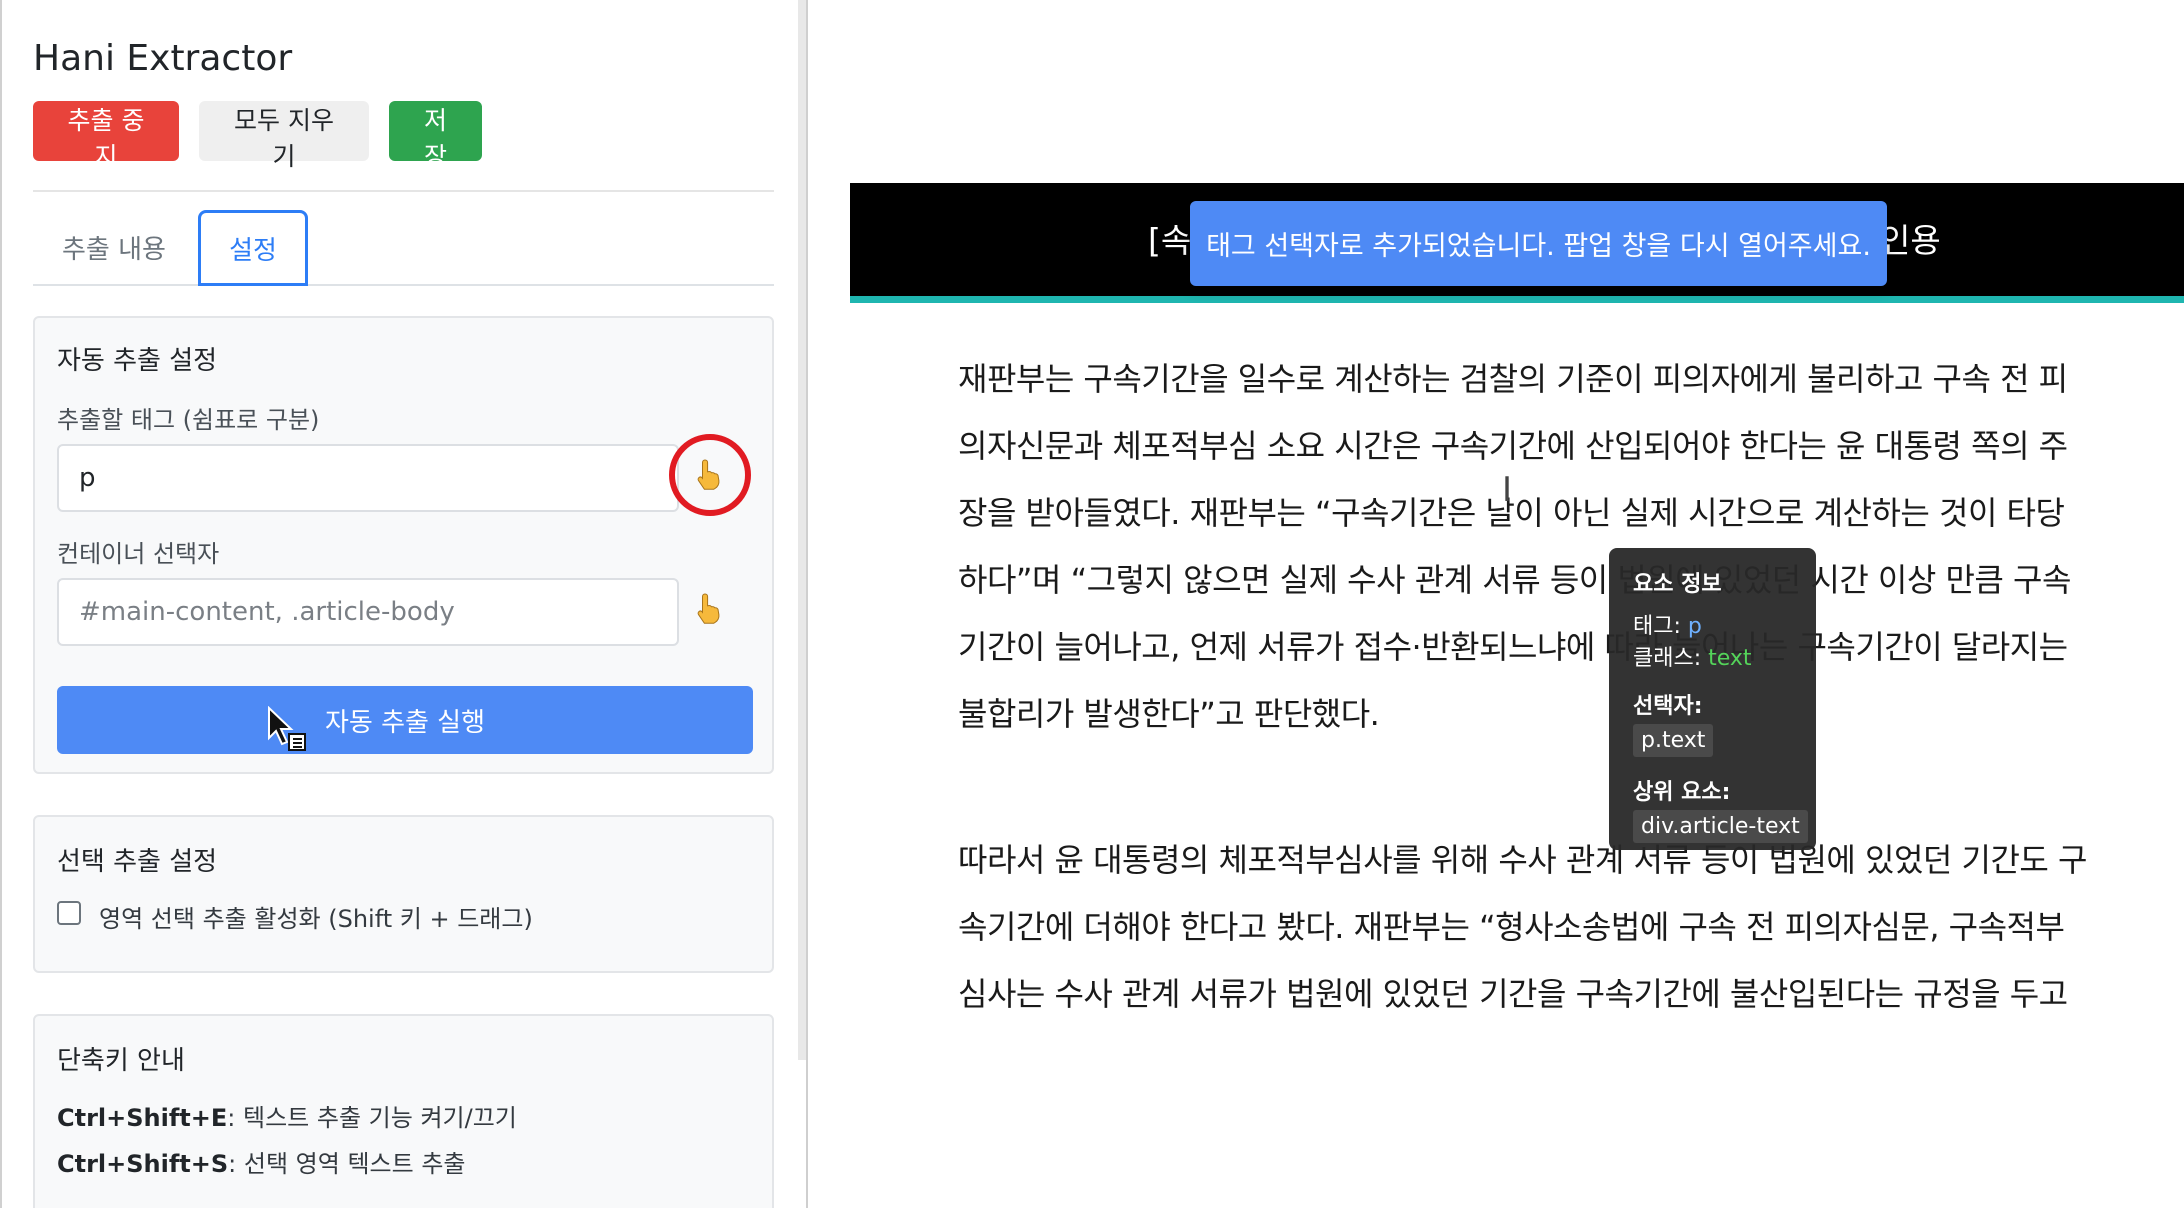 This screenshot has width=2184, height=1208. Describe the element at coordinates (1910, 240) in the screenshot. I see `header-title-fragment-right: 인용` at that location.